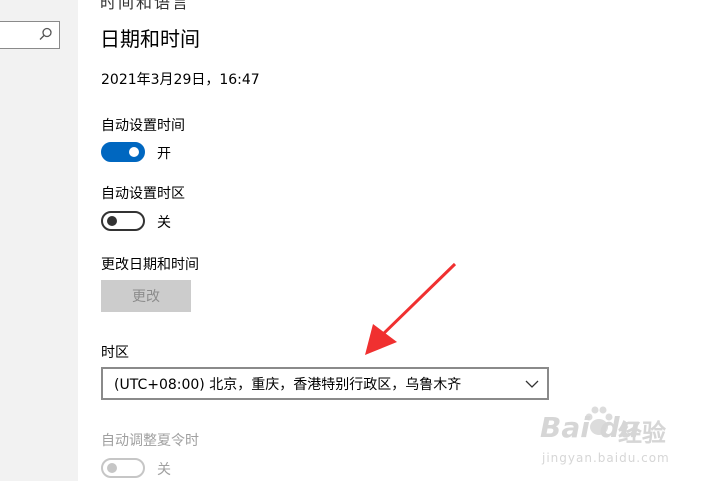 The image size is (705, 481). I want to click on current-datetime: 2021年3月29日，16:47, so click(180, 80).